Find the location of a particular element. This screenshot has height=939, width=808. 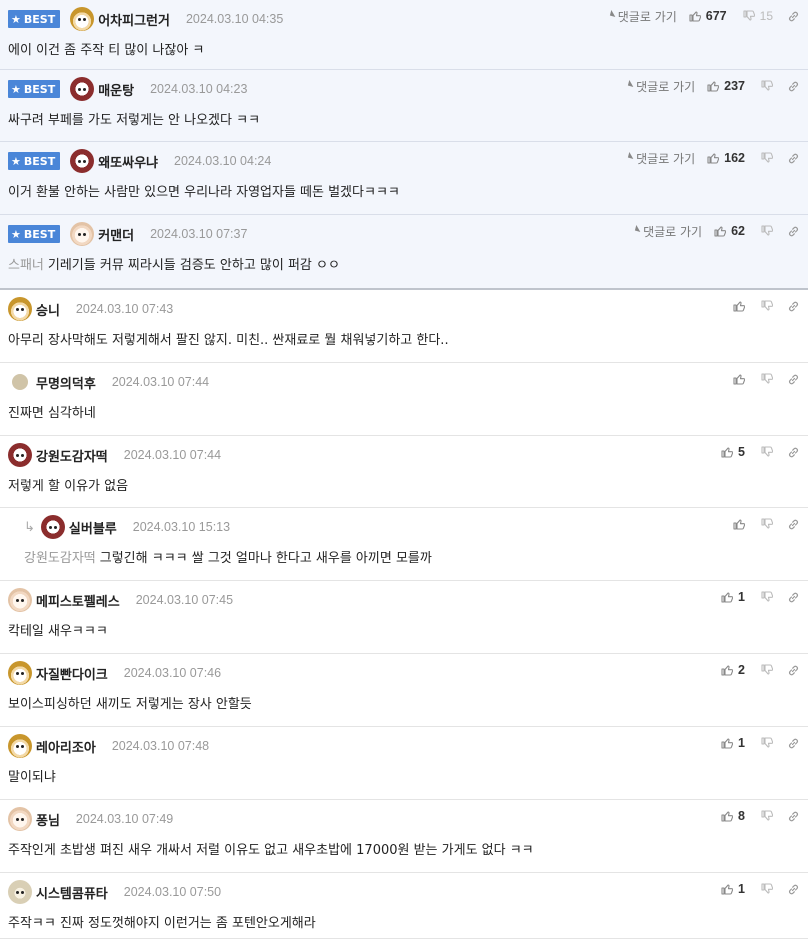

comment-date: 2024.03.10 07:45 is located at coordinates (184, 600).